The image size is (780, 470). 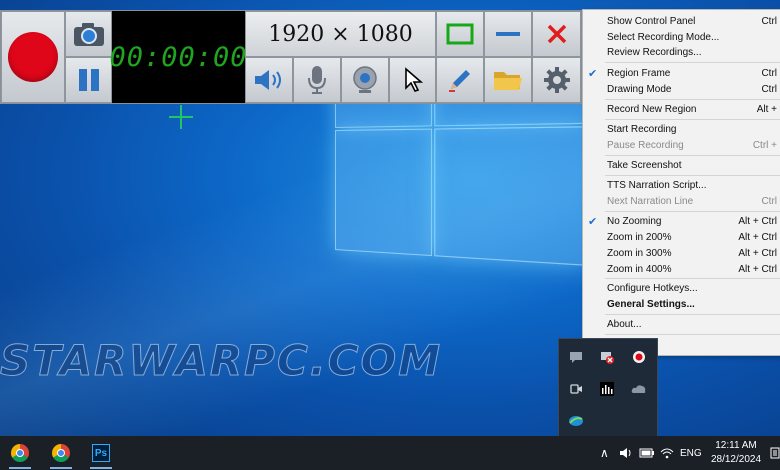 I want to click on tray-app-icon, so click(x=576, y=421).